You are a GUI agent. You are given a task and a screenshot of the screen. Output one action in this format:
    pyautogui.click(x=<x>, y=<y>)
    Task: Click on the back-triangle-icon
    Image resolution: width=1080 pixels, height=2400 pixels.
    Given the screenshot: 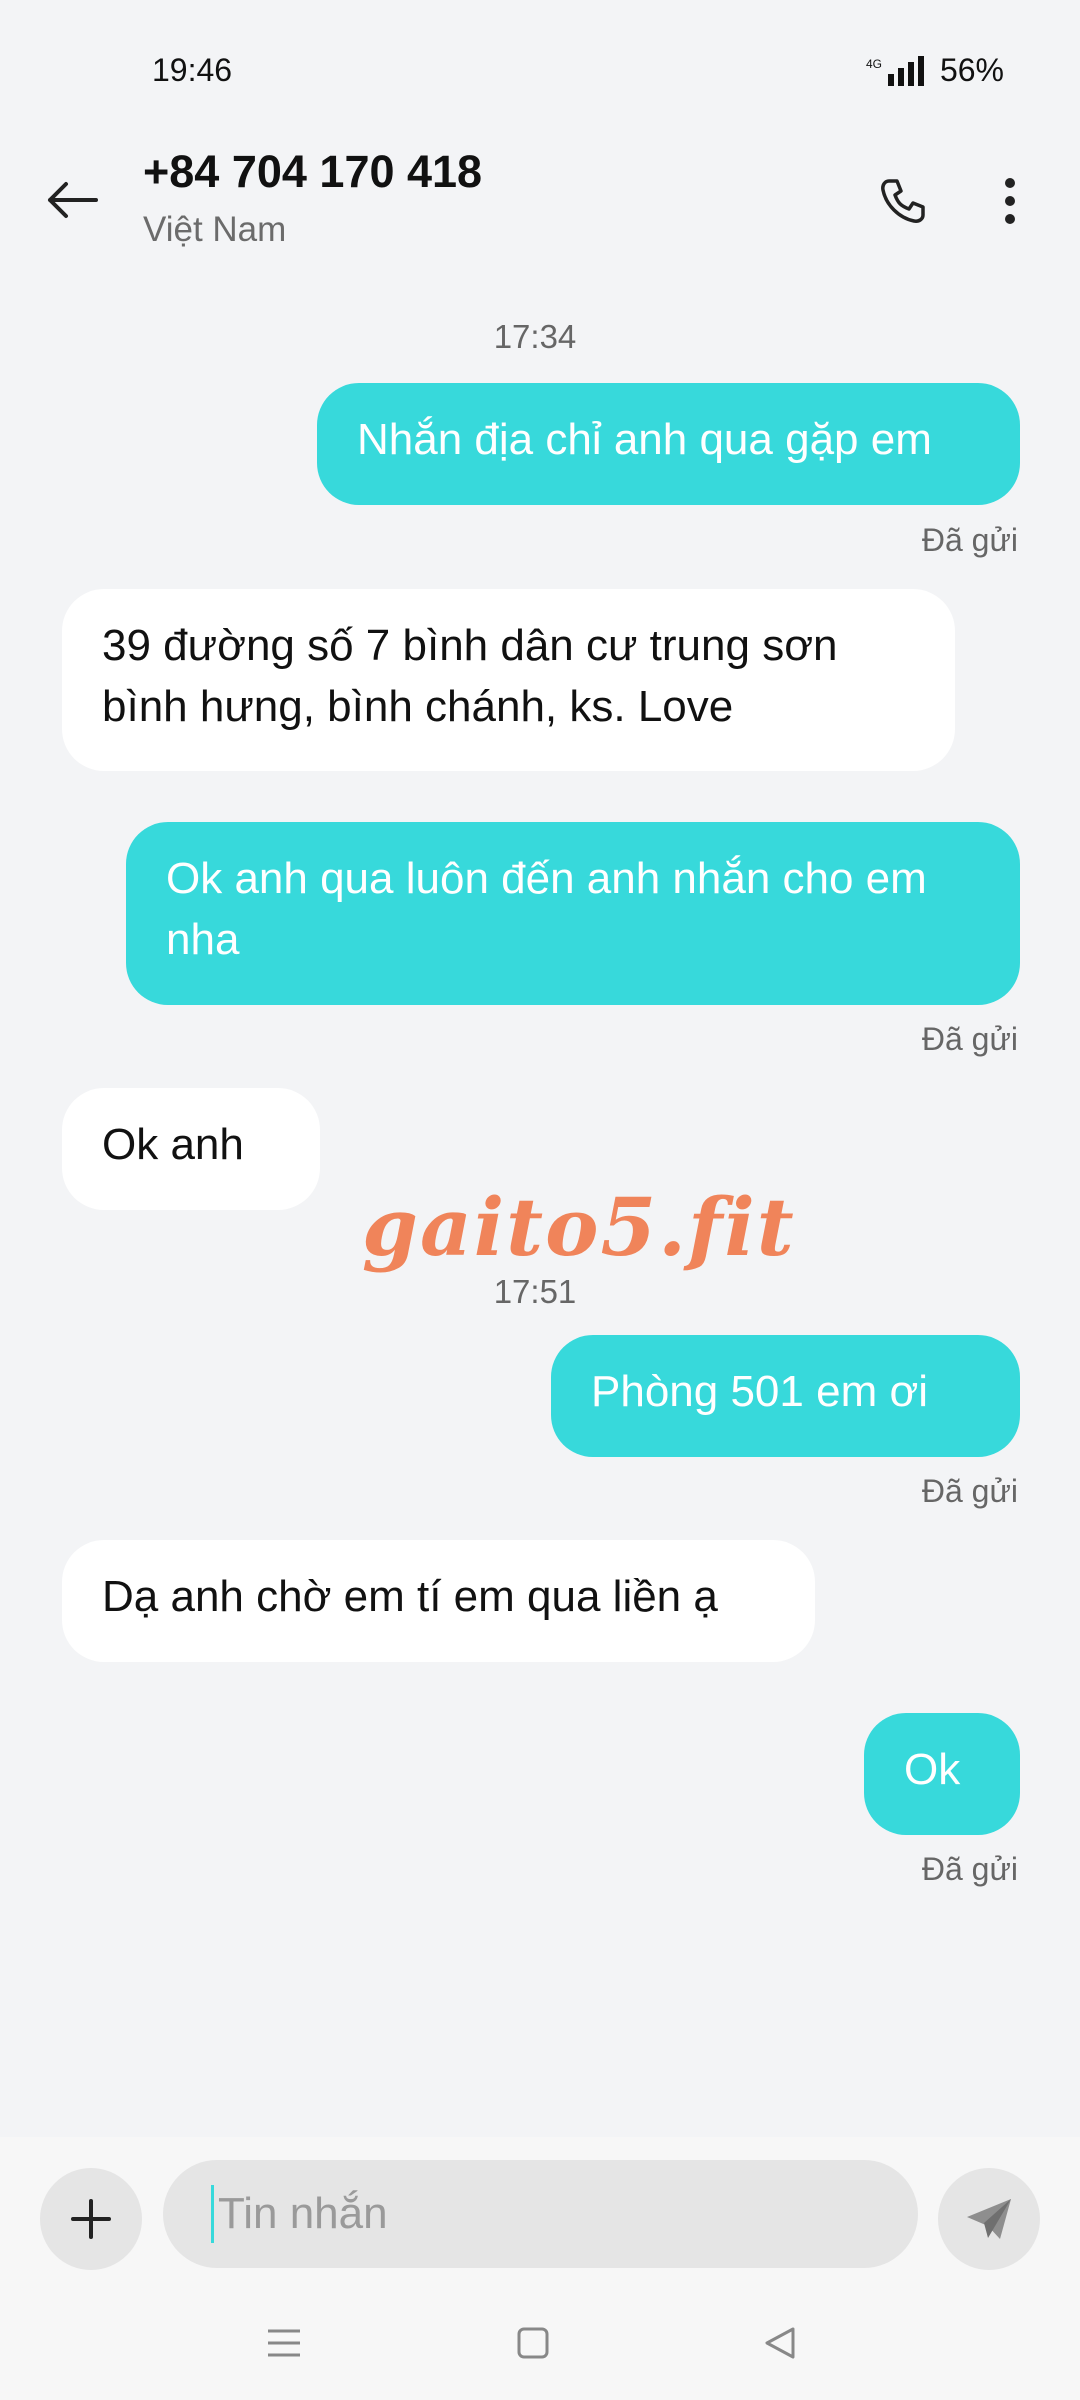 What is the action you would take?
    pyautogui.click(x=780, y=2343)
    